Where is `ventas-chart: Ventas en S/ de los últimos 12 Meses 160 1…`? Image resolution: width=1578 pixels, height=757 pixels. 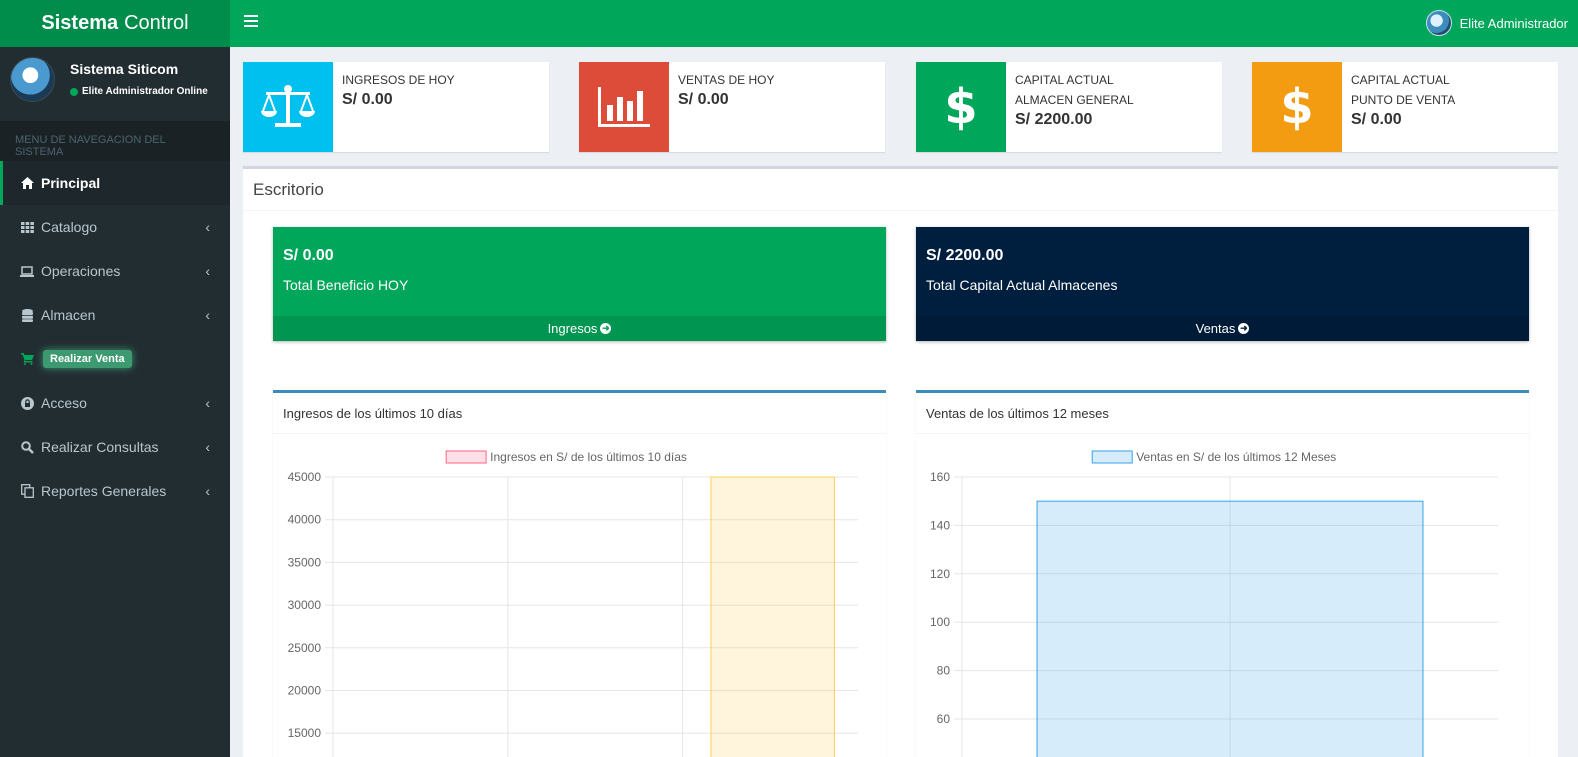
ventas-chart: Ventas en S/ de los últimos 12 Meses 160 1… is located at coordinates (1214, 603).